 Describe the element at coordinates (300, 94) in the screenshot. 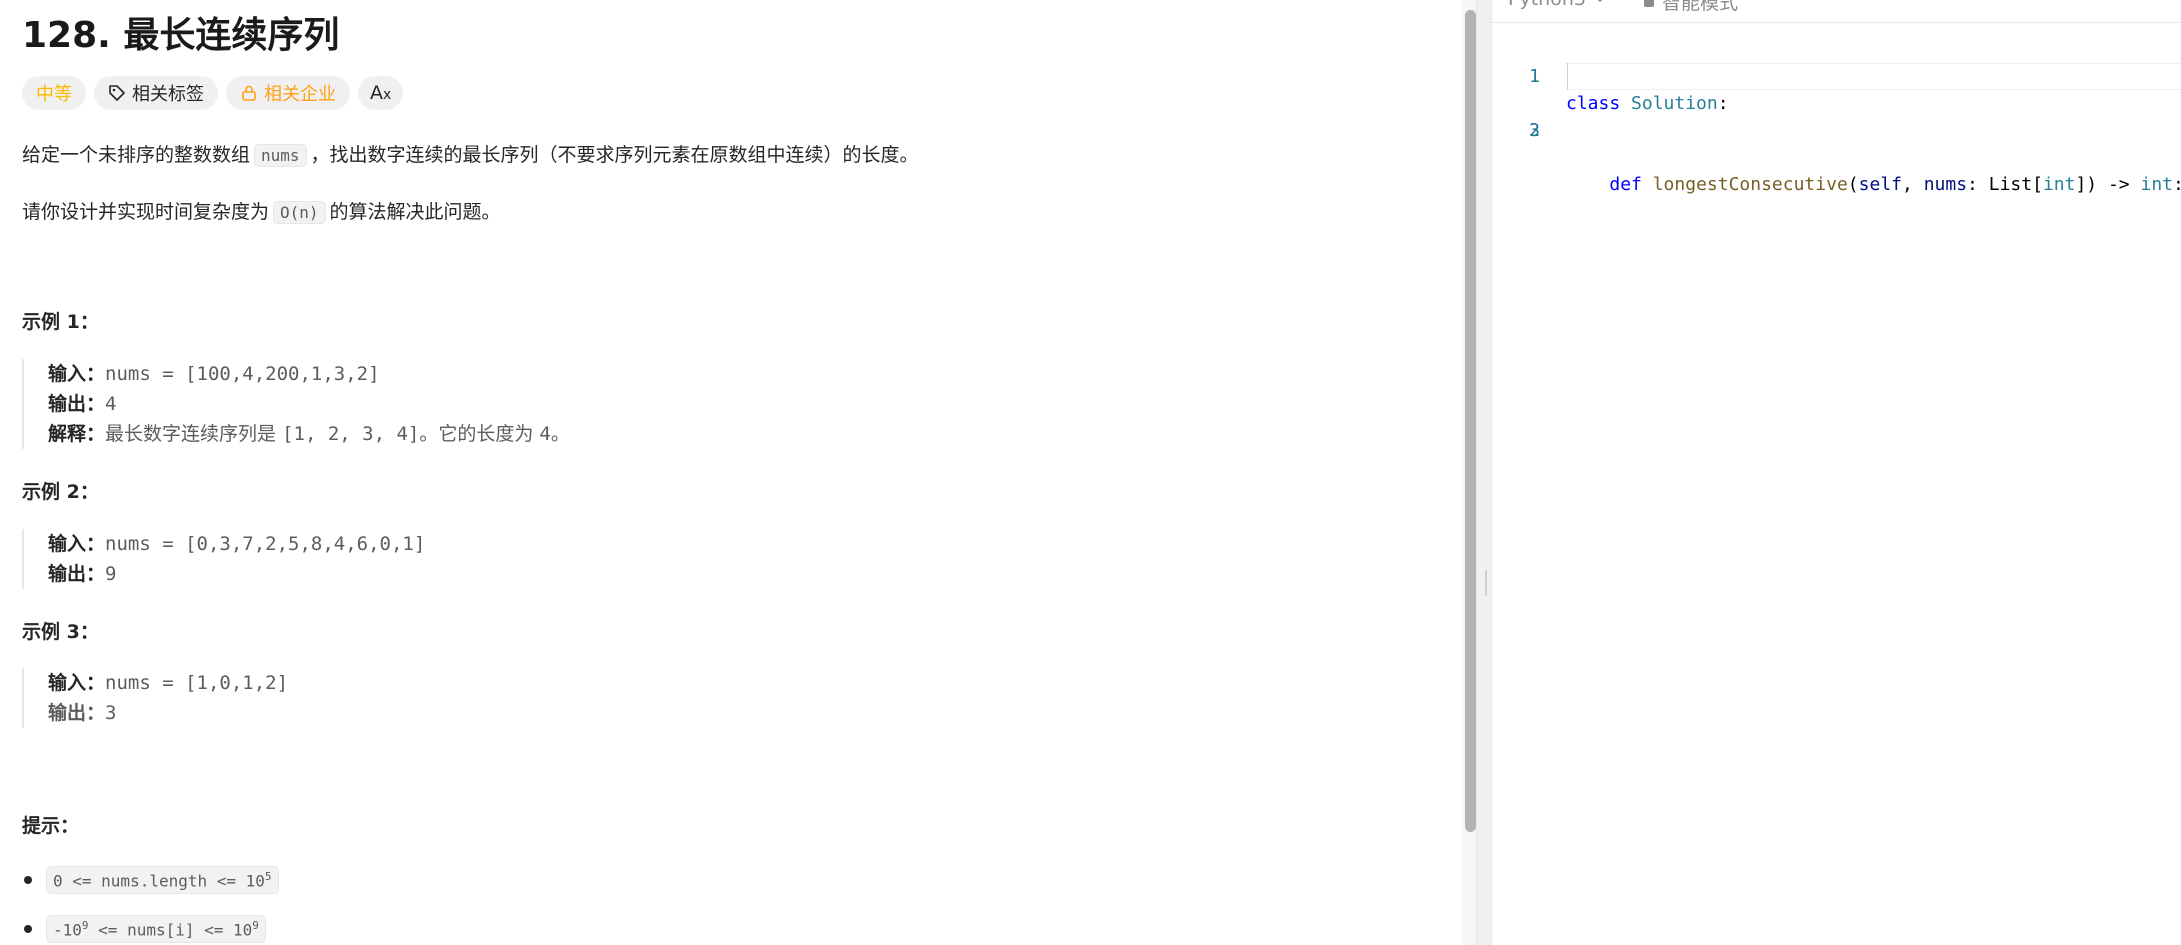

I see `related-companies-label: 相关企业` at that location.